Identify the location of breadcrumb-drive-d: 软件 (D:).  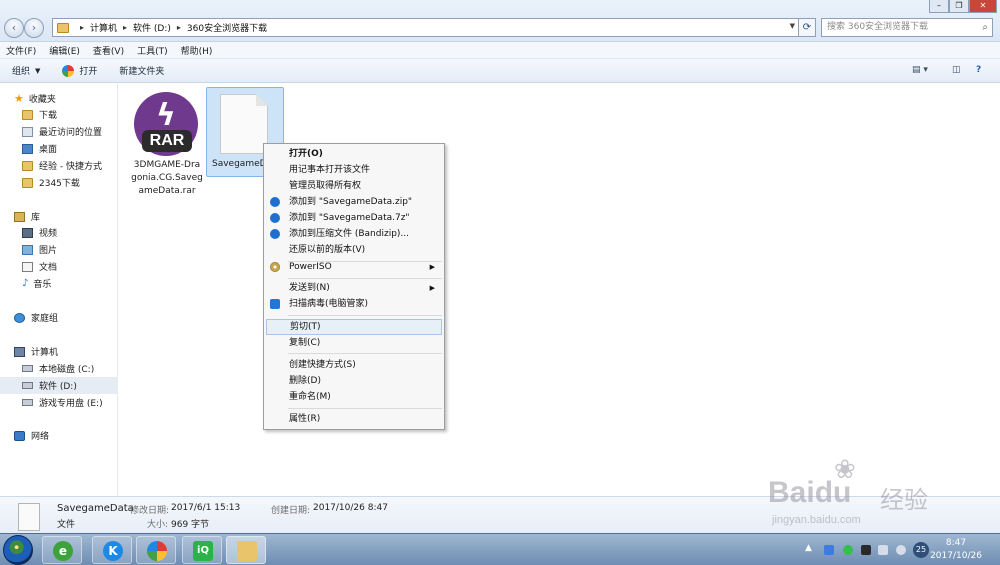
(152, 27).